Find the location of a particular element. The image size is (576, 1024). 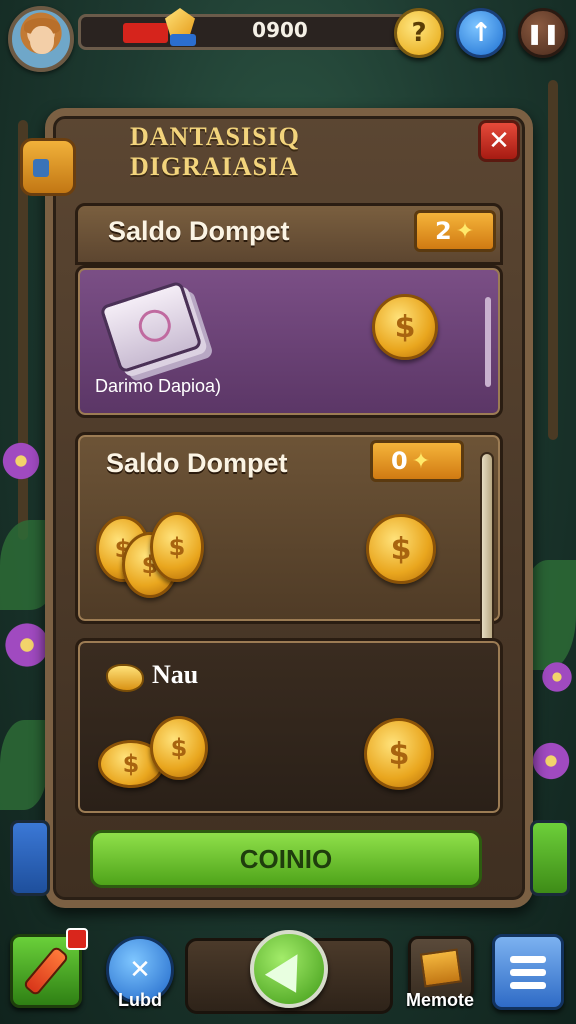

badge-value: 2 is located at coordinates (443, 231).